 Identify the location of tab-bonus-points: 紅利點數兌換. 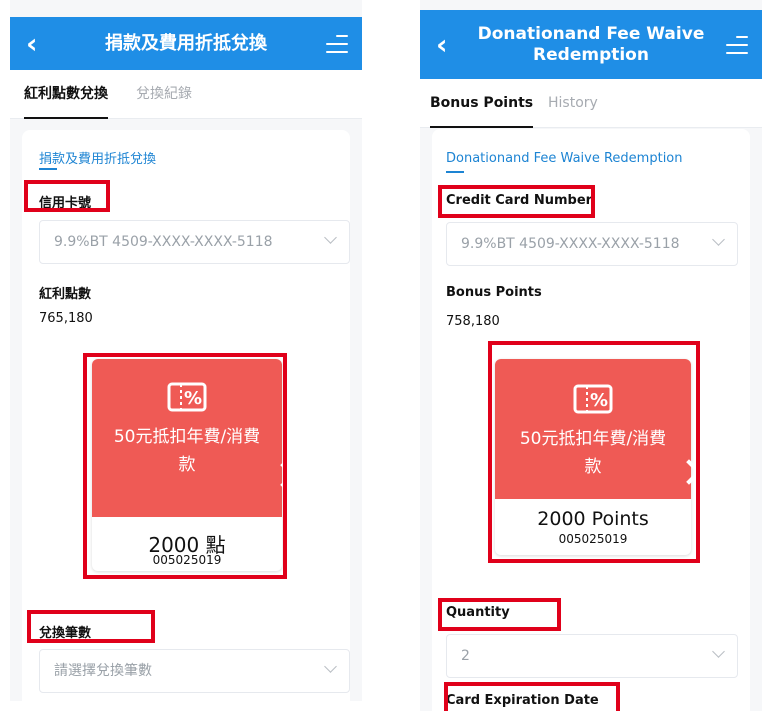
(66, 94).